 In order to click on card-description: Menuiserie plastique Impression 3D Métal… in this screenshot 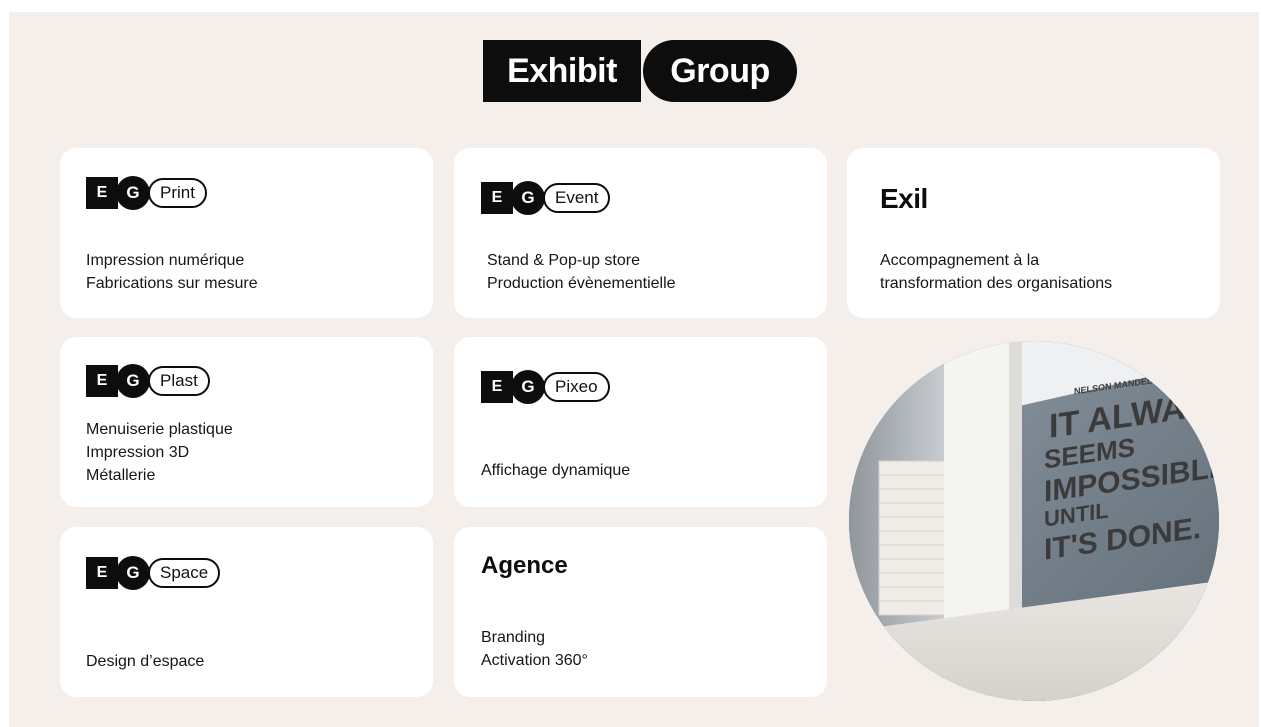, I will do `click(159, 452)`.